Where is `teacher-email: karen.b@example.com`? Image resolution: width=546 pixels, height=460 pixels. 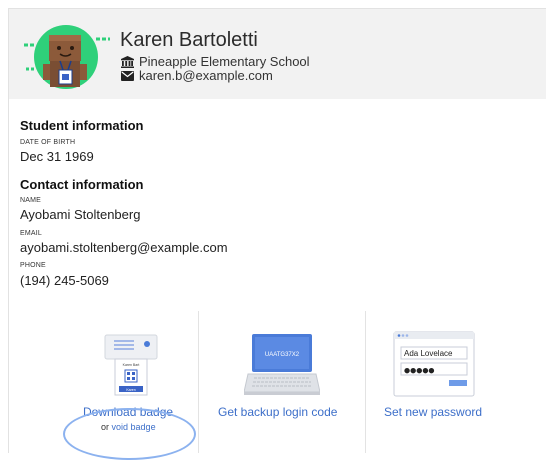 teacher-email: karen.b@example.com is located at coordinates (206, 75).